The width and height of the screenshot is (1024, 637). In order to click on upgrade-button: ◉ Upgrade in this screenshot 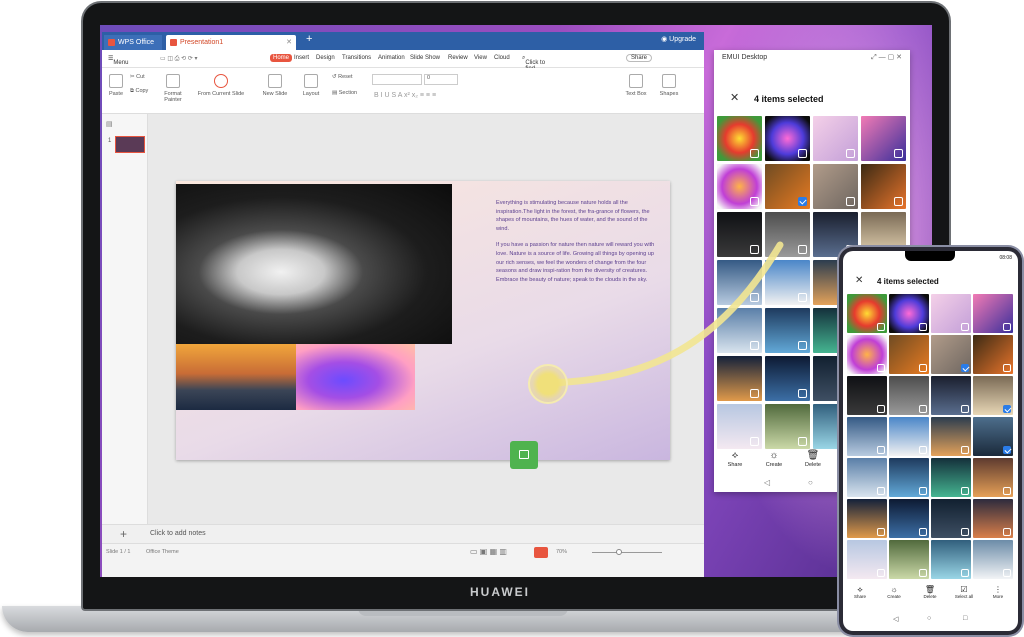, I will do `click(678, 39)`.